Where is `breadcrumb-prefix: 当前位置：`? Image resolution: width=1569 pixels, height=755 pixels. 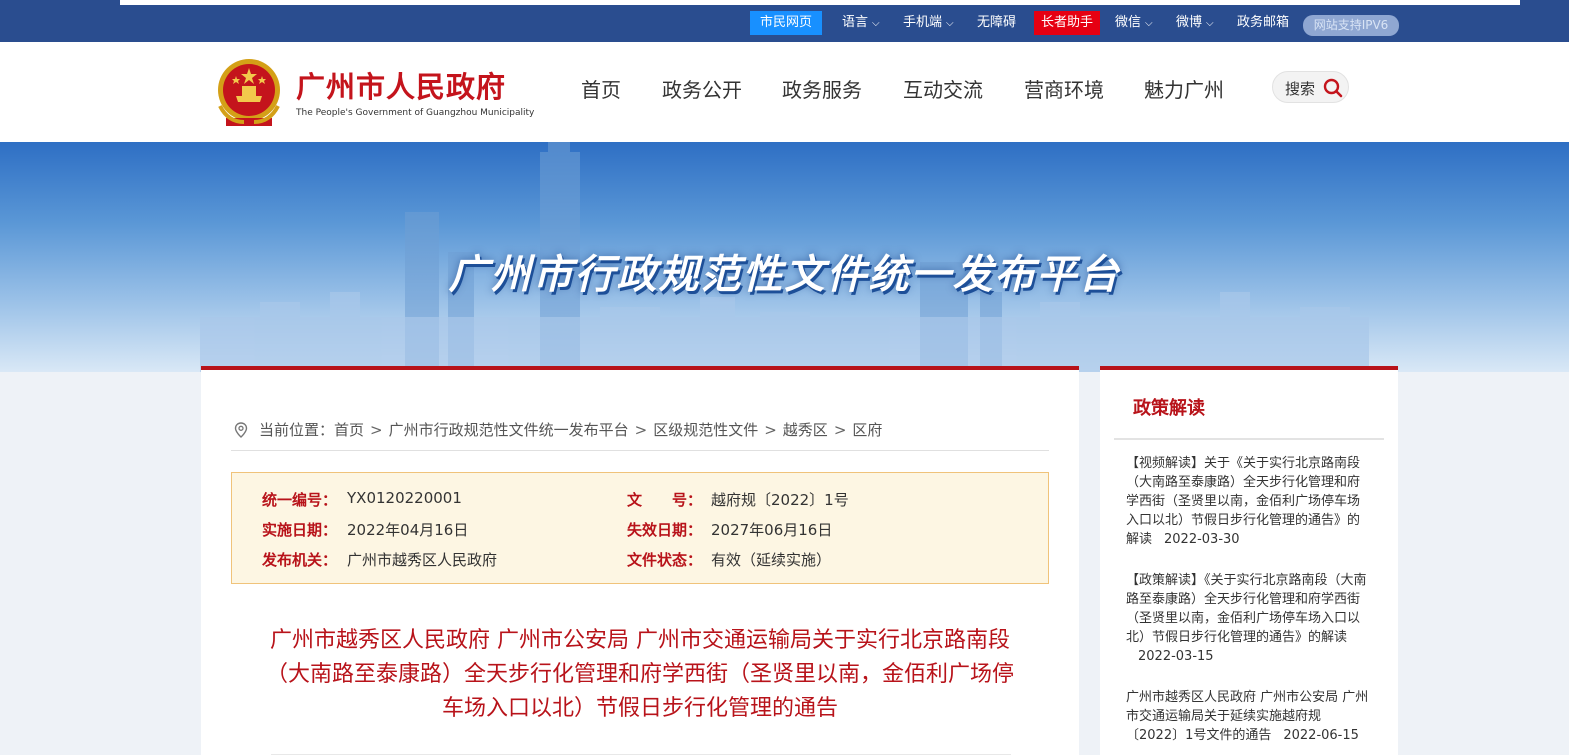 breadcrumb-prefix: 当前位置： is located at coordinates (297, 430).